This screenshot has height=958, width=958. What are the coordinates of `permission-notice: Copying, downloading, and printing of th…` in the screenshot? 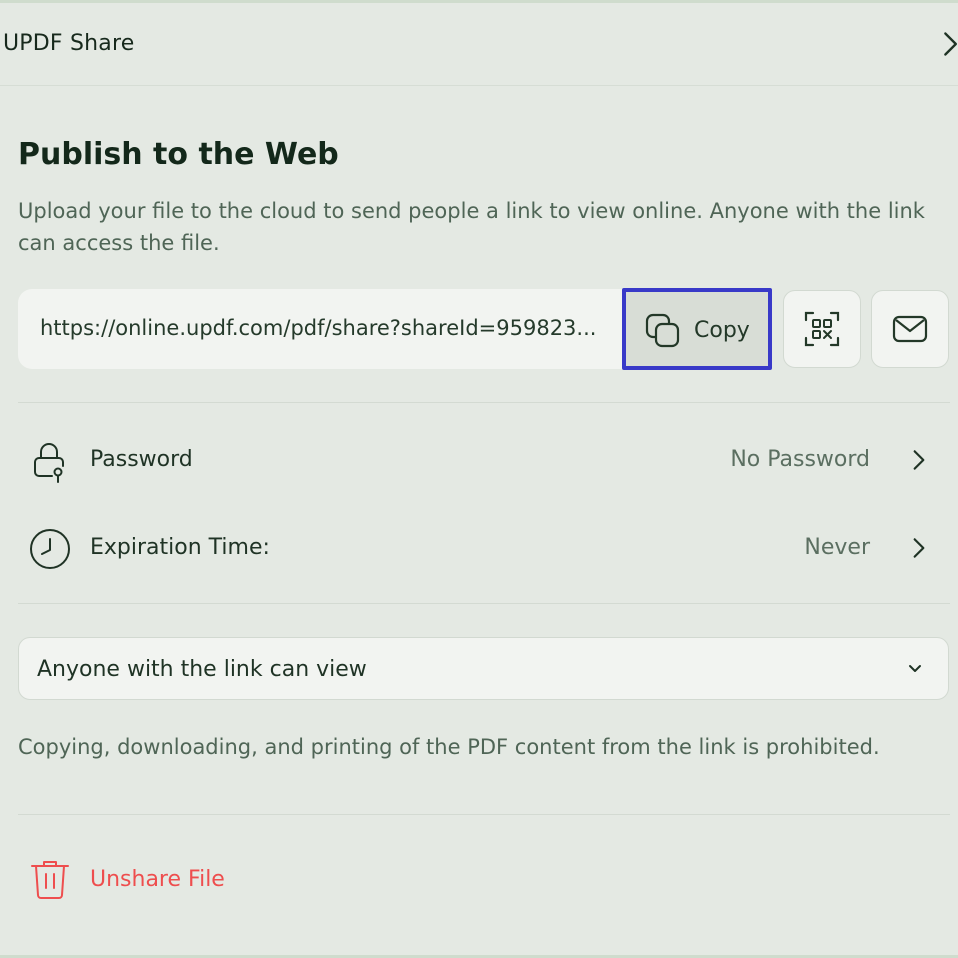 It's located at (449, 747).